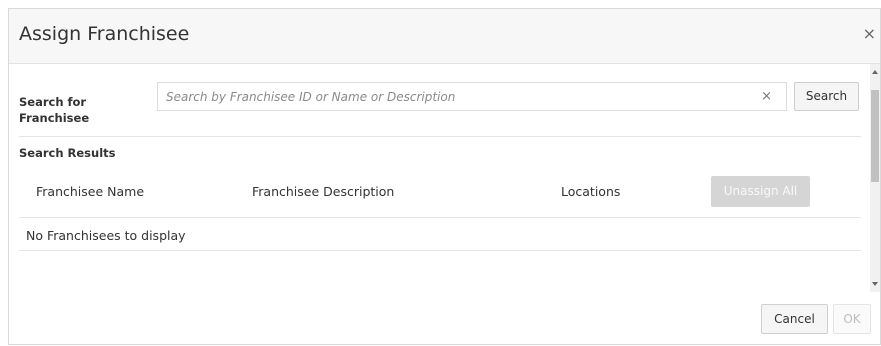 This screenshot has width=881, height=346. Describe the element at coordinates (869, 34) in the screenshot. I see `close-icon: ×` at that location.